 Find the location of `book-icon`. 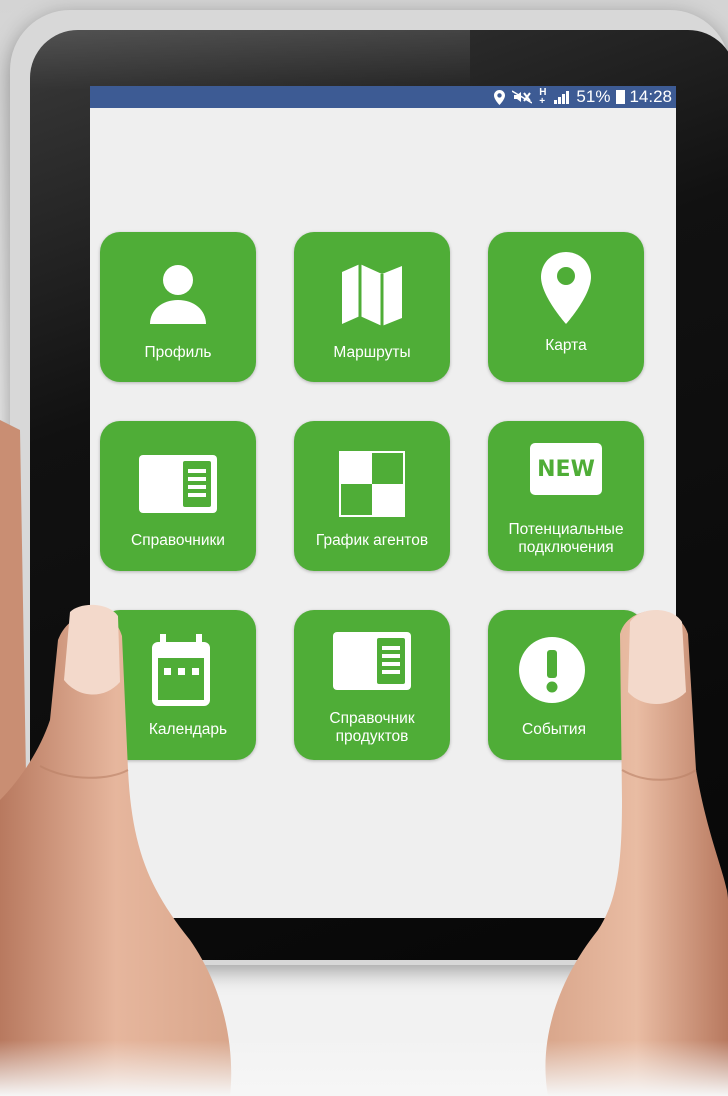

book-icon is located at coordinates (372, 661).